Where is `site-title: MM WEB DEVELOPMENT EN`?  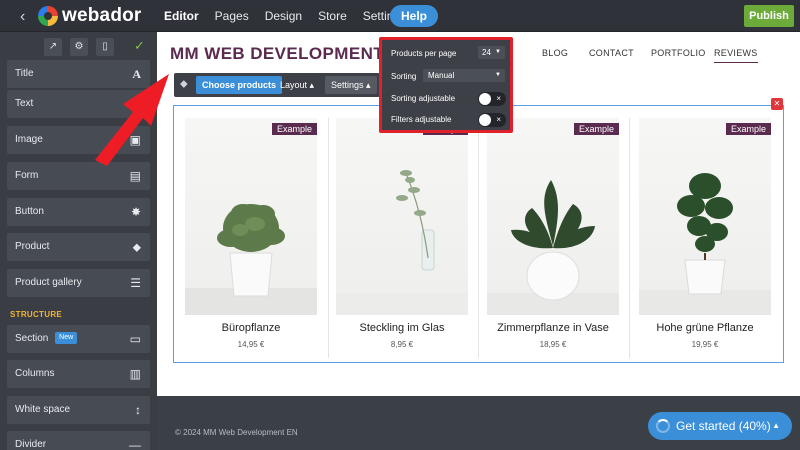 site-title: MM WEB DEVELOPMENT EN is located at coordinates (292, 54).